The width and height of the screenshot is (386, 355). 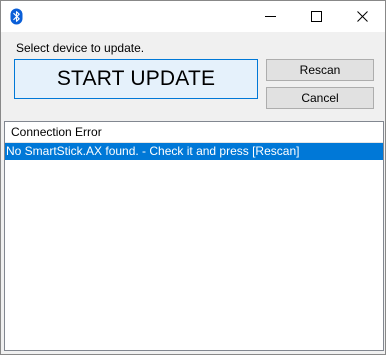 What do you see at coordinates (194, 132) in the screenshot?
I see `column-header: Connection Error` at bounding box center [194, 132].